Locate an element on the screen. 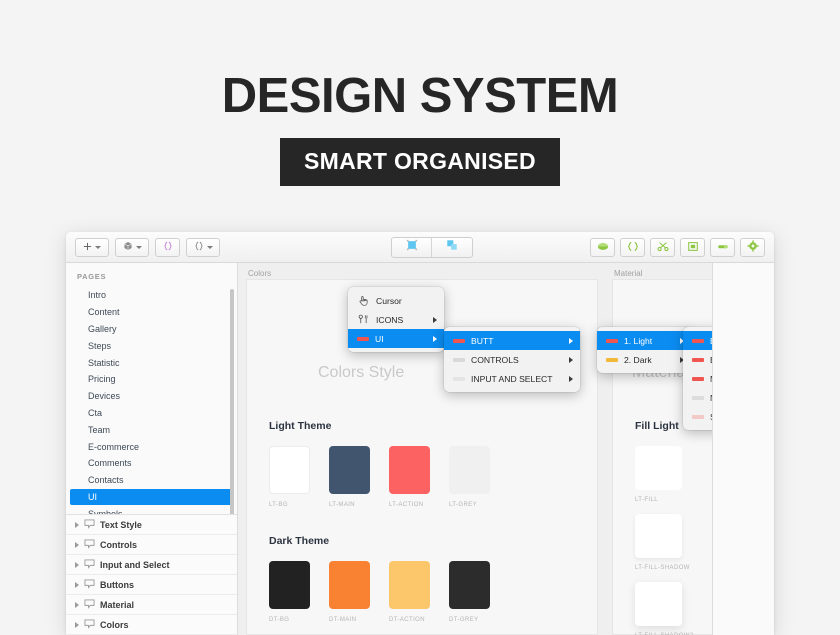 The image size is (840, 635). swatch-lt-fill is located at coordinates (658, 468).